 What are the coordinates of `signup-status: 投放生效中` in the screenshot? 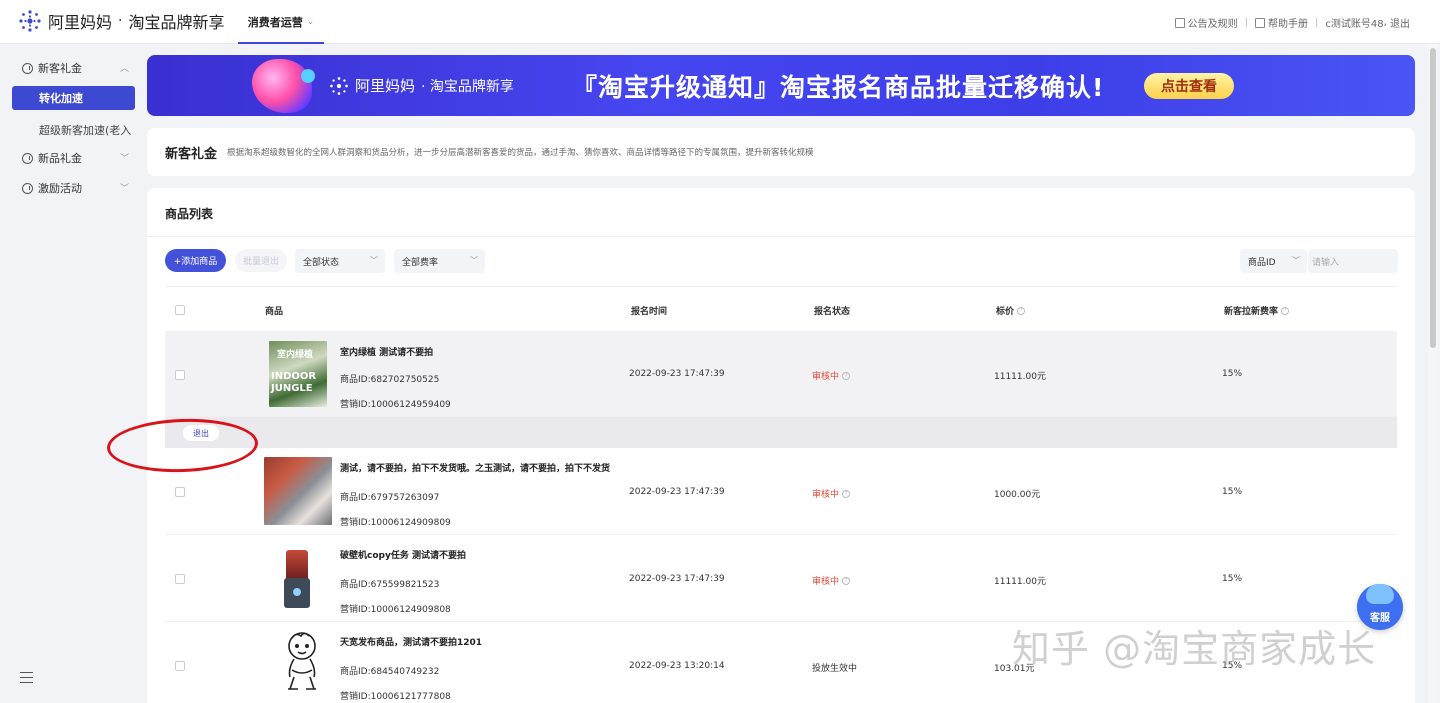 It's located at (834, 667).